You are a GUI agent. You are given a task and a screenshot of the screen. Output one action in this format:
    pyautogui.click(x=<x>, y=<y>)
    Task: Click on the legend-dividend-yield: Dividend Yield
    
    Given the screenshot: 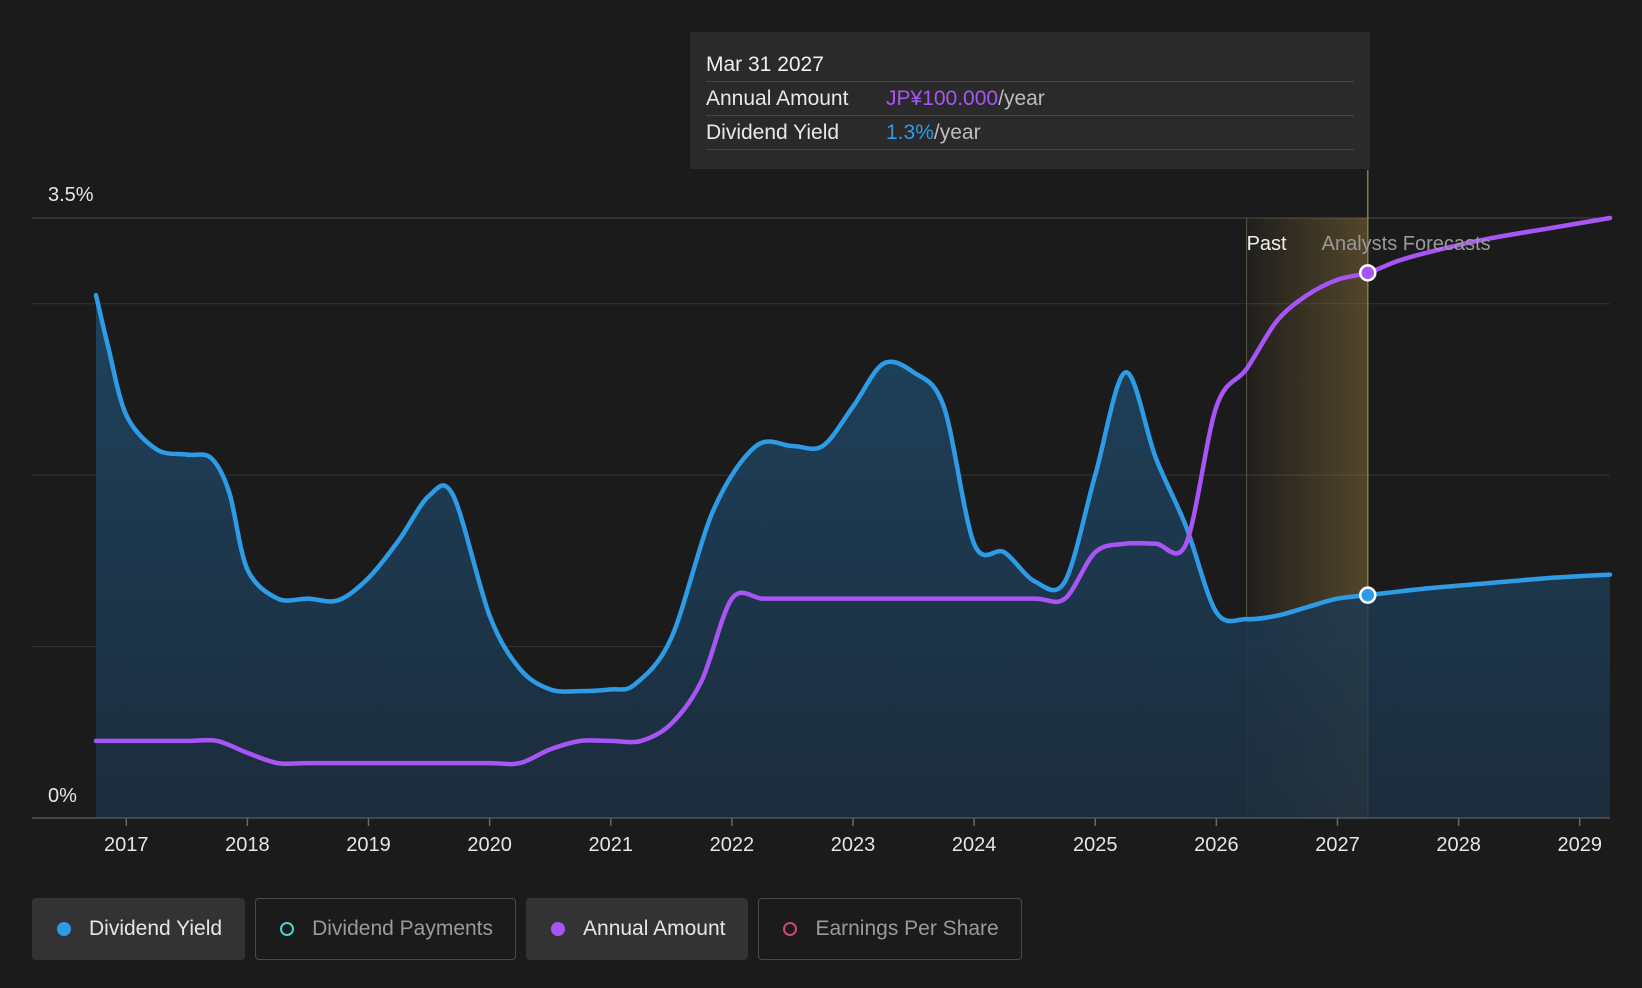 What is the action you would take?
    pyautogui.click(x=139, y=929)
    